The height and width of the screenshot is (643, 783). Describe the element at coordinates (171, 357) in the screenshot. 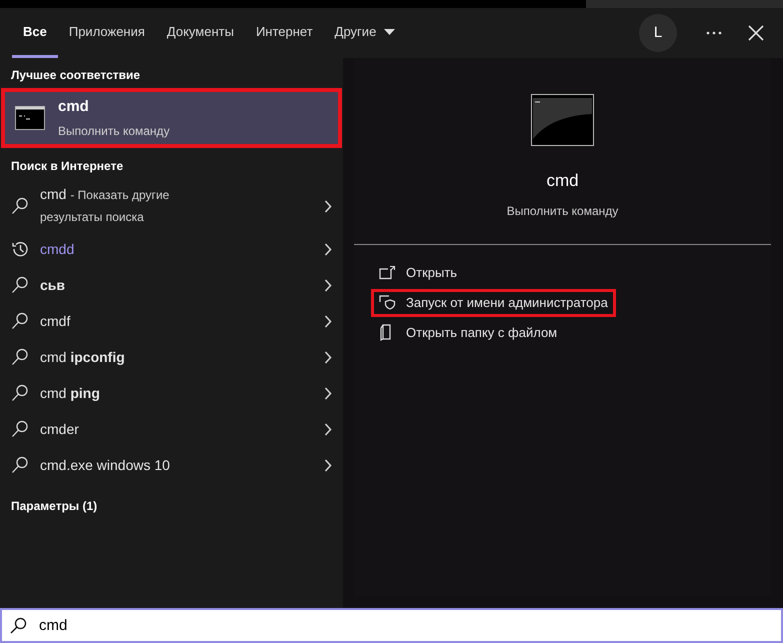

I see `search-suggestion: cmd ipconfig` at that location.